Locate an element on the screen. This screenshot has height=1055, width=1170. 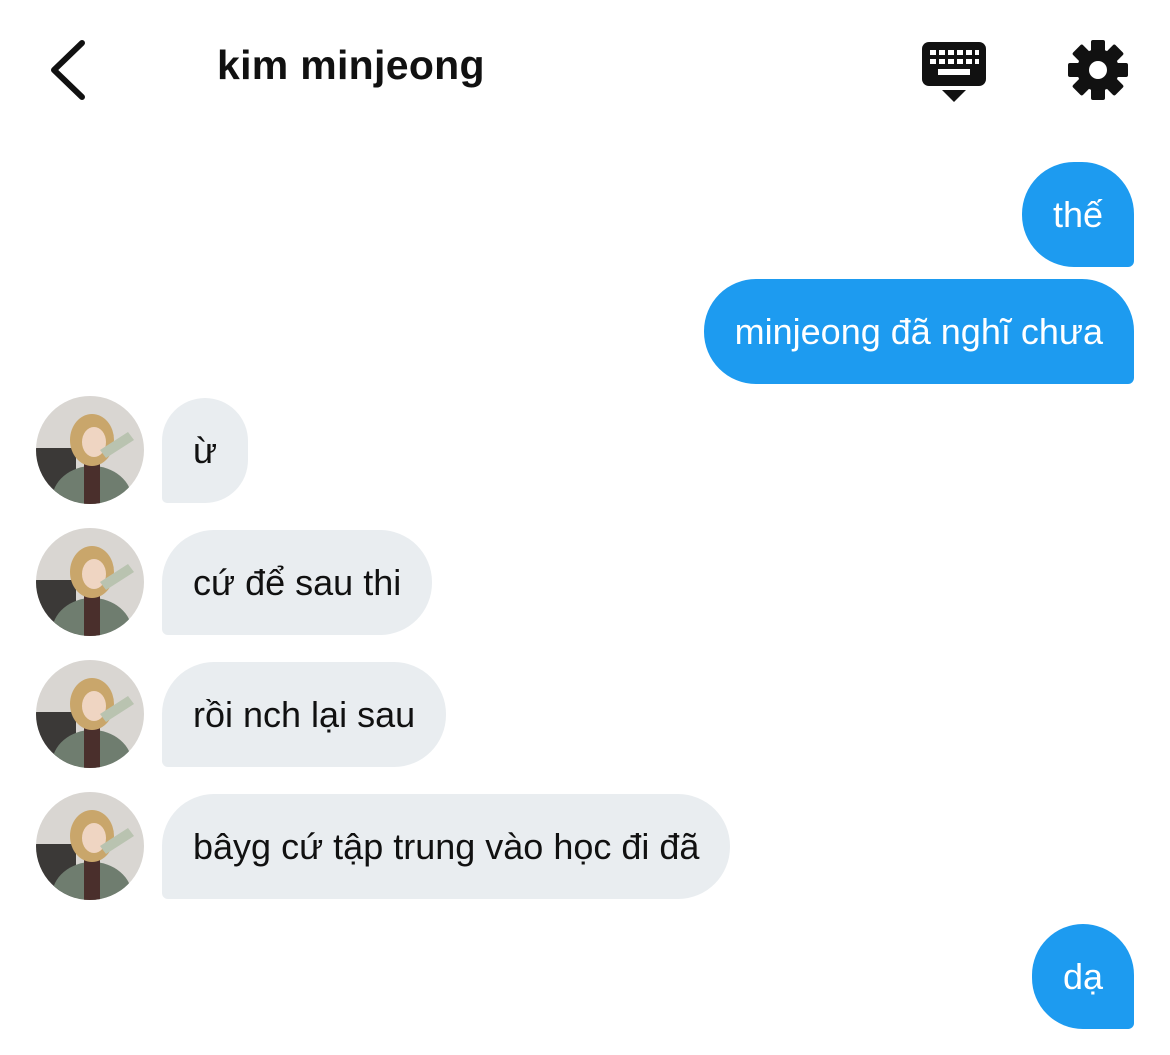
message-bubble-outgoing: dạ is located at coordinates (1082, 976).